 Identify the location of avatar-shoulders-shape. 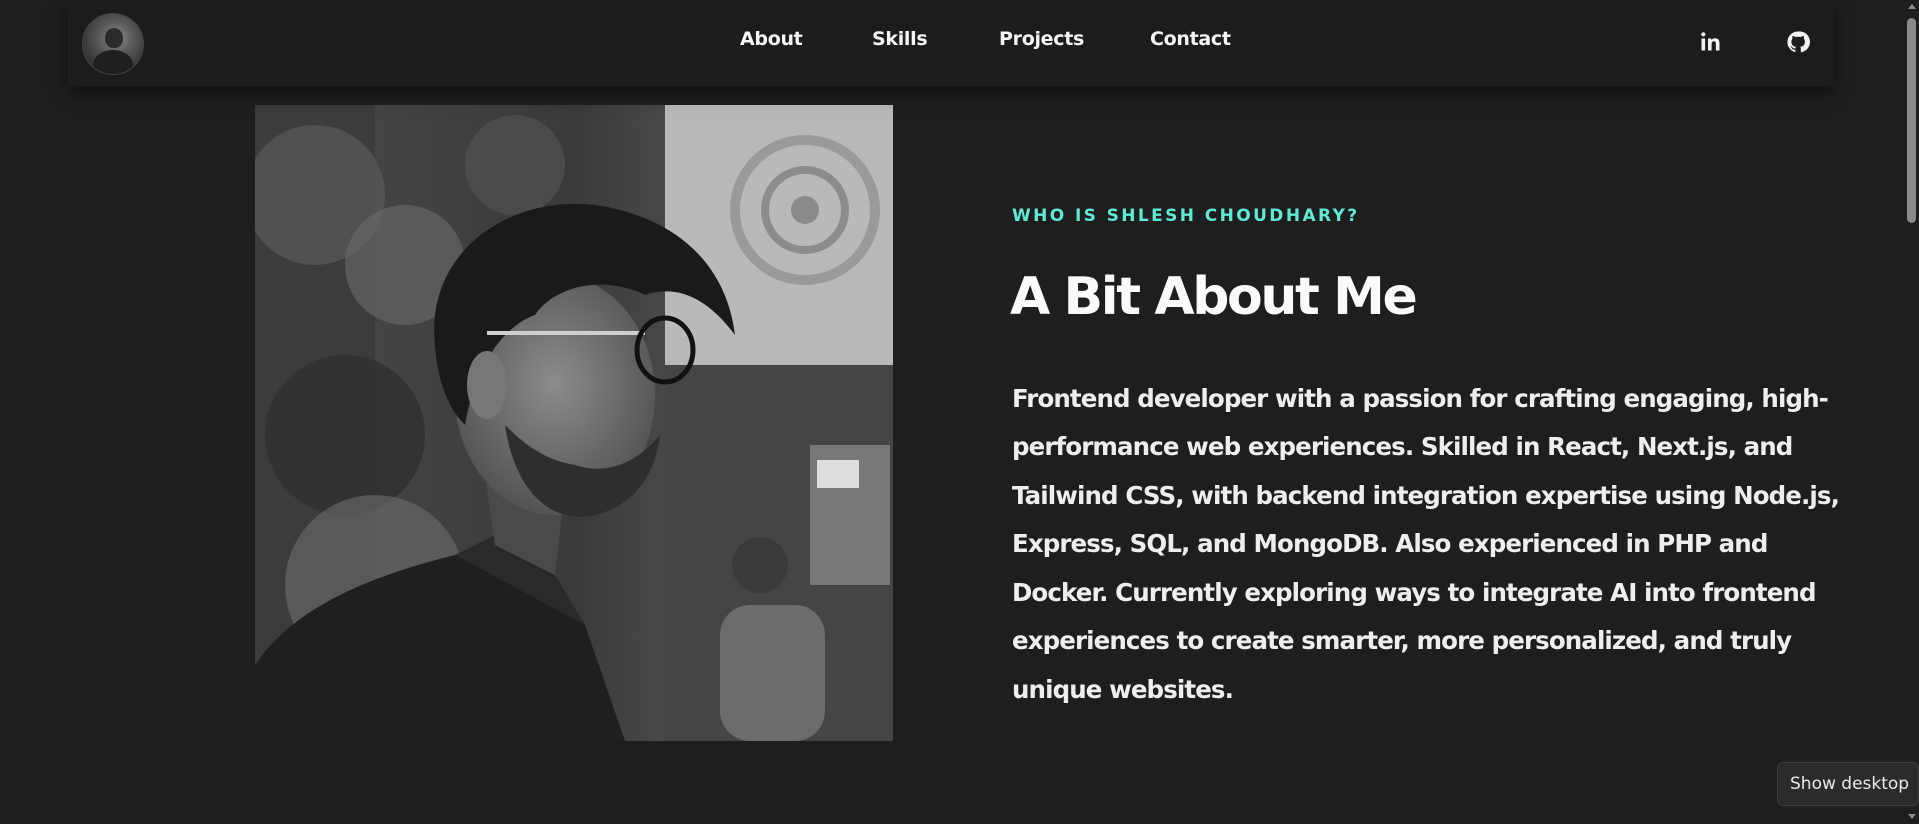
(113, 62).